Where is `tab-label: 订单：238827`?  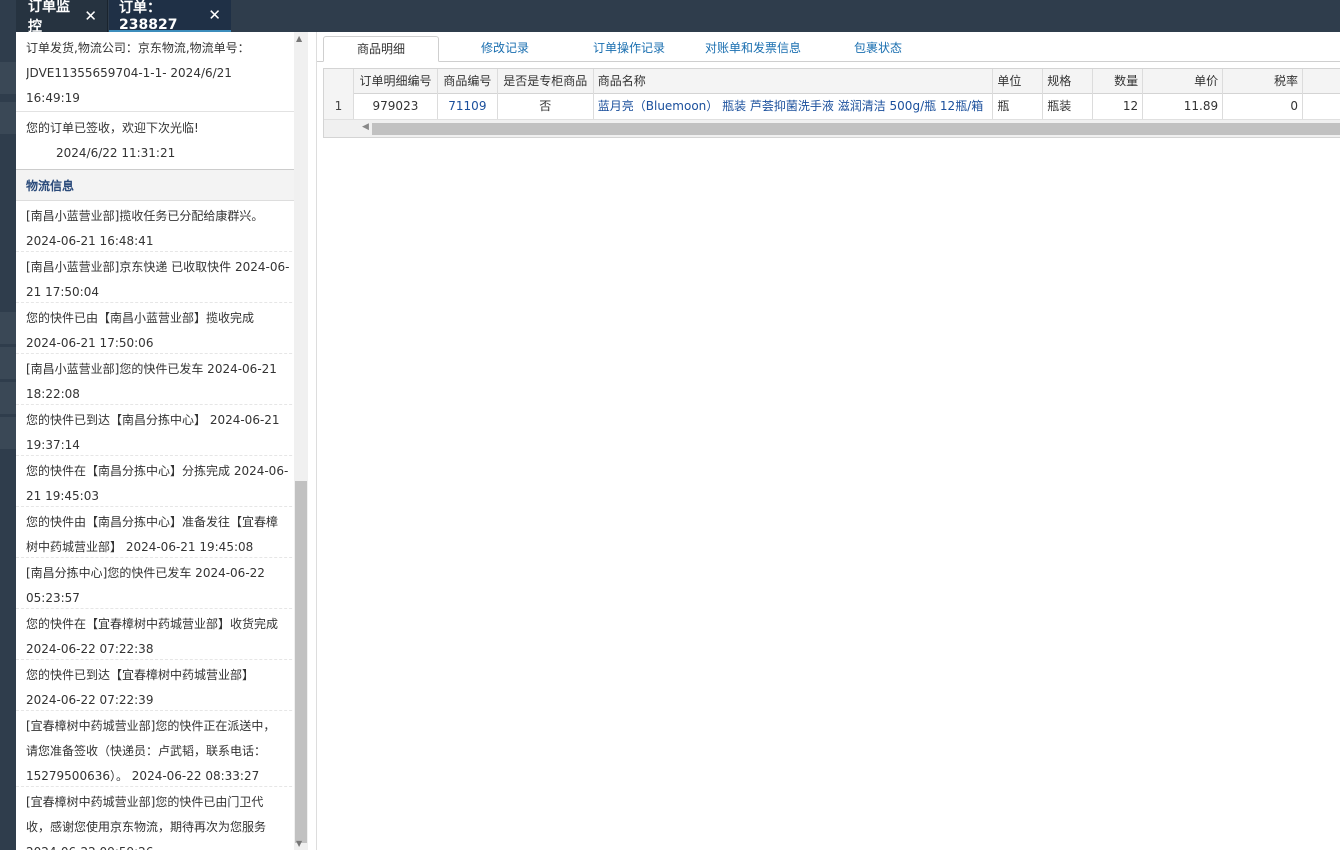
tab-label: 订单：238827 is located at coordinates (148, 16).